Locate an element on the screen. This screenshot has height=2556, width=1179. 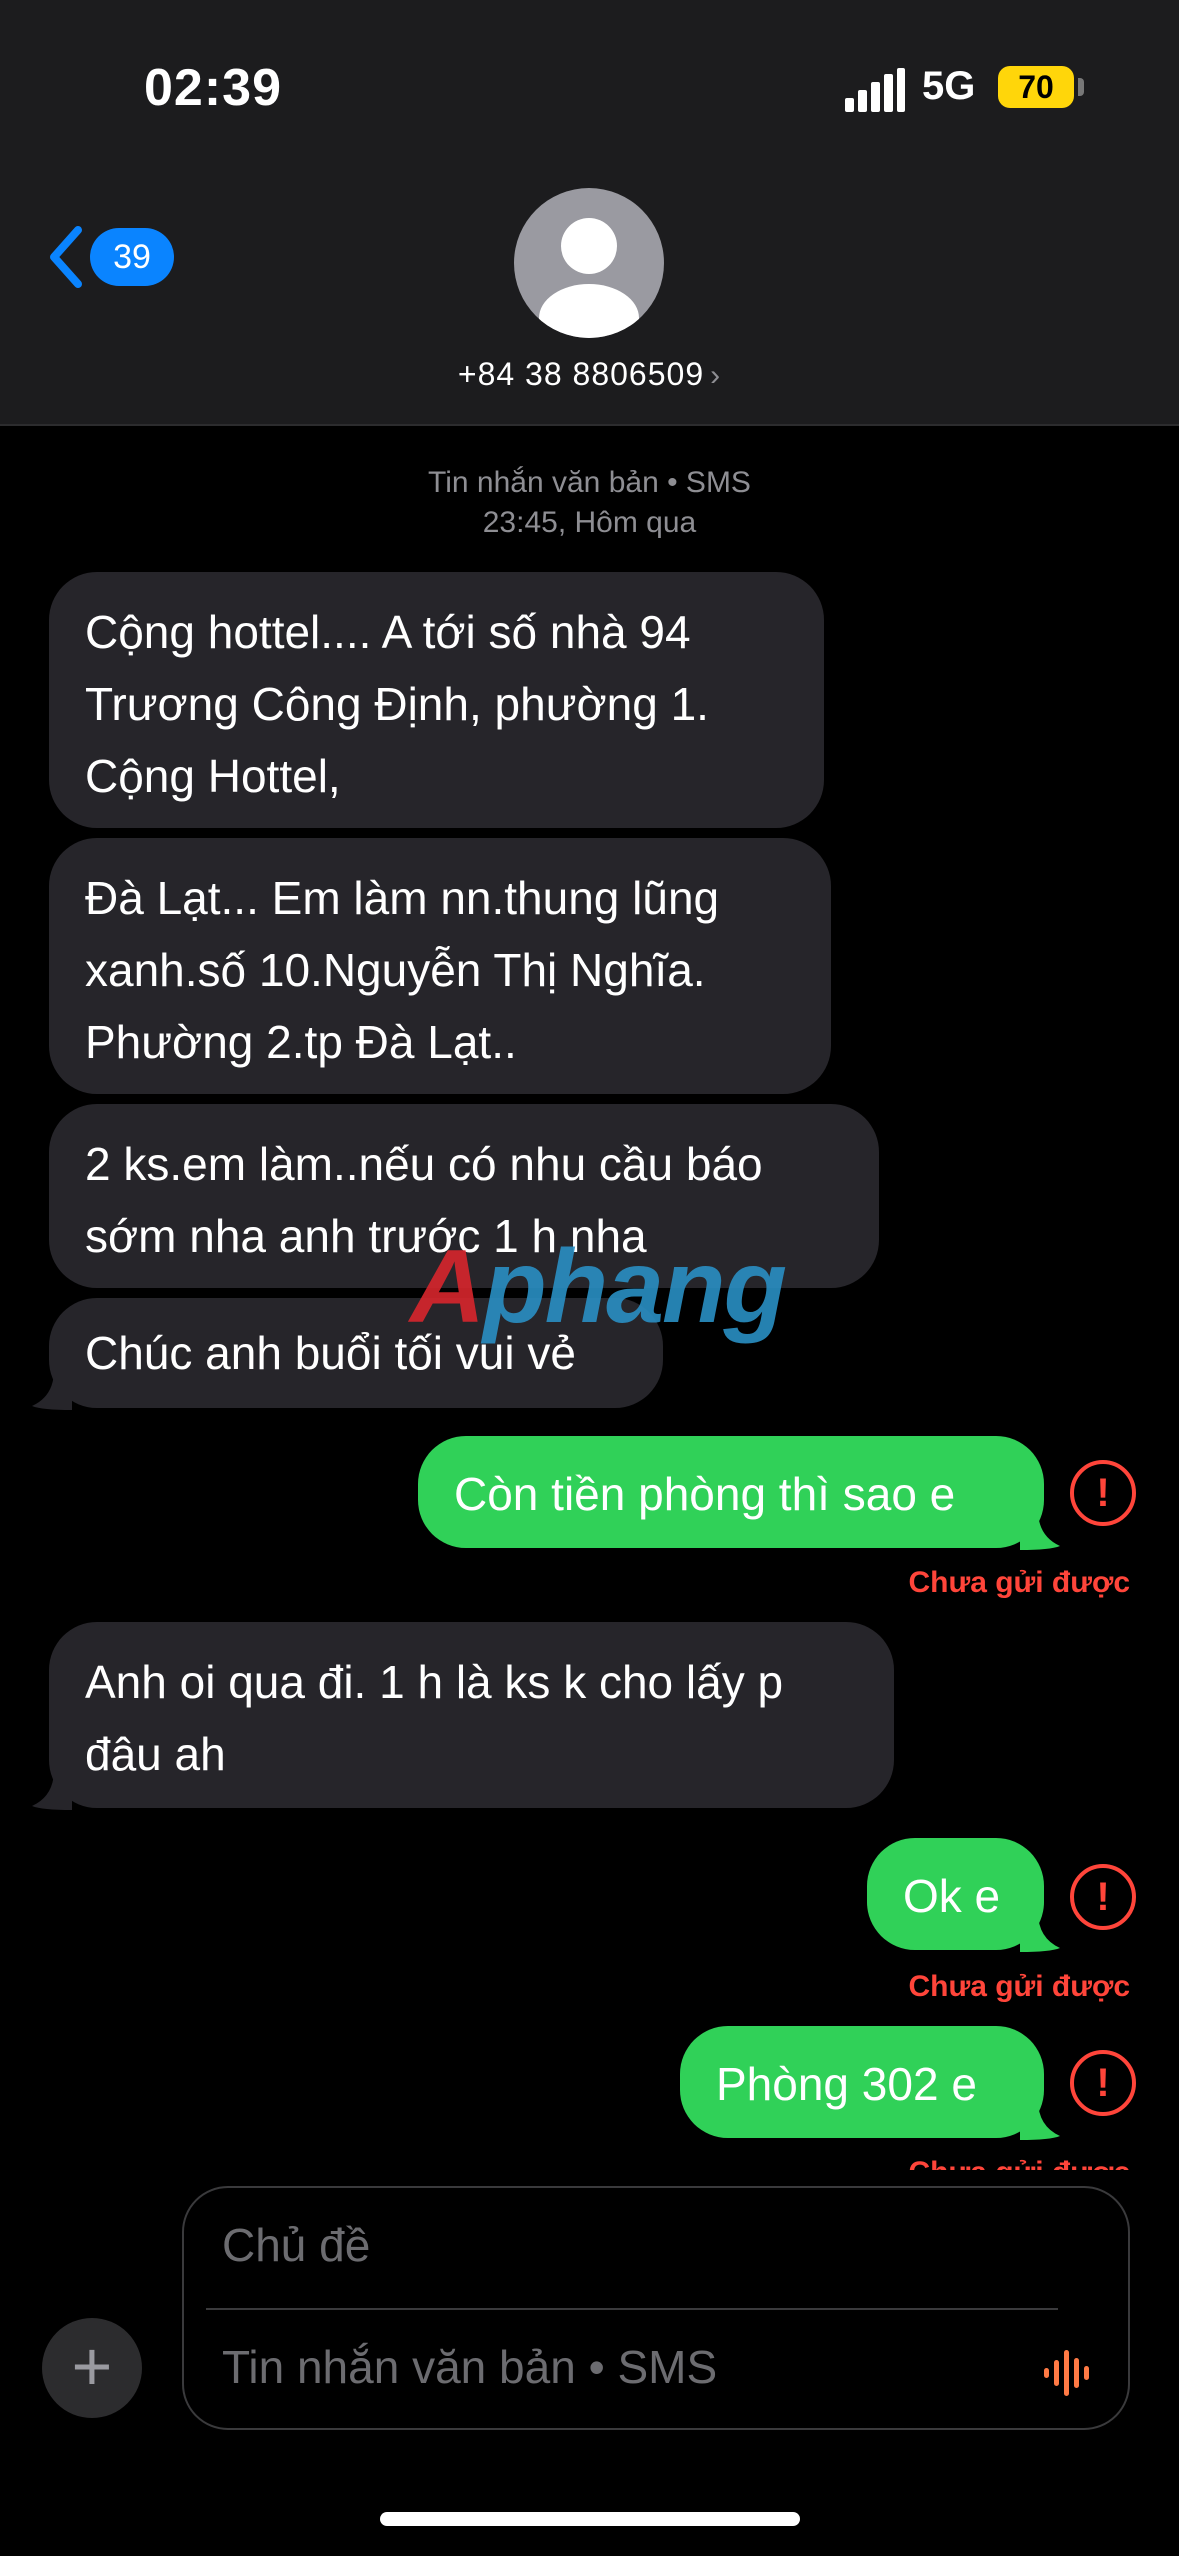
watermark-part-1: A is located at coordinates (447, 1287).